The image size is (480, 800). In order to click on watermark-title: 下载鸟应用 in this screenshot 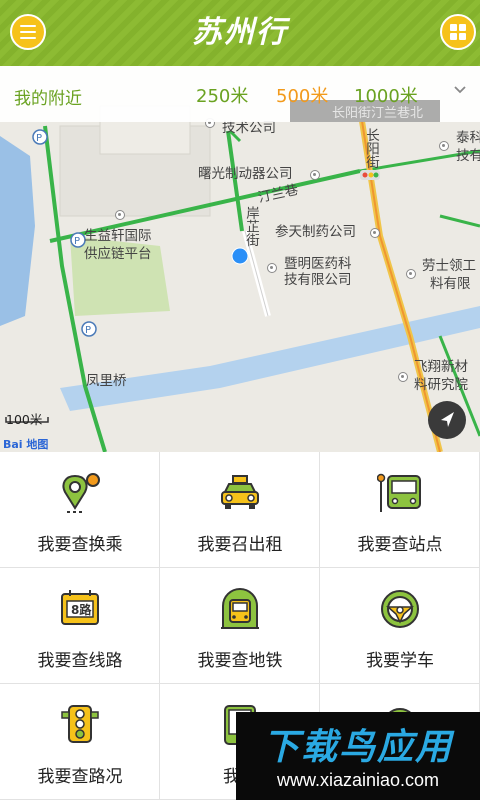, I will do `click(357, 747)`.